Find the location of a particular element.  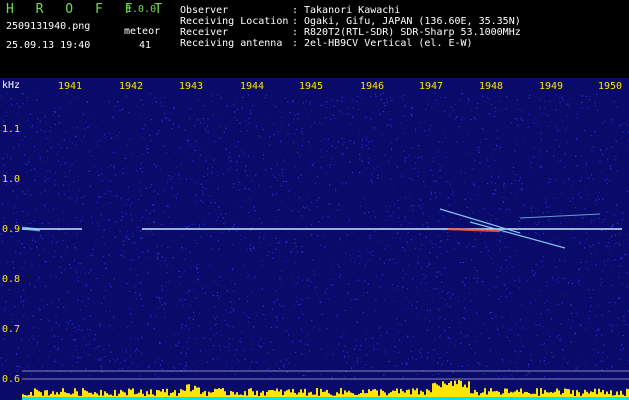

info-key: Receiver is located at coordinates (204, 32).